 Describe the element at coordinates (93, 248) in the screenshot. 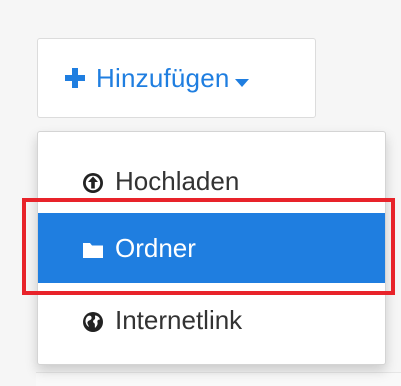

I see `folder-icon` at that location.